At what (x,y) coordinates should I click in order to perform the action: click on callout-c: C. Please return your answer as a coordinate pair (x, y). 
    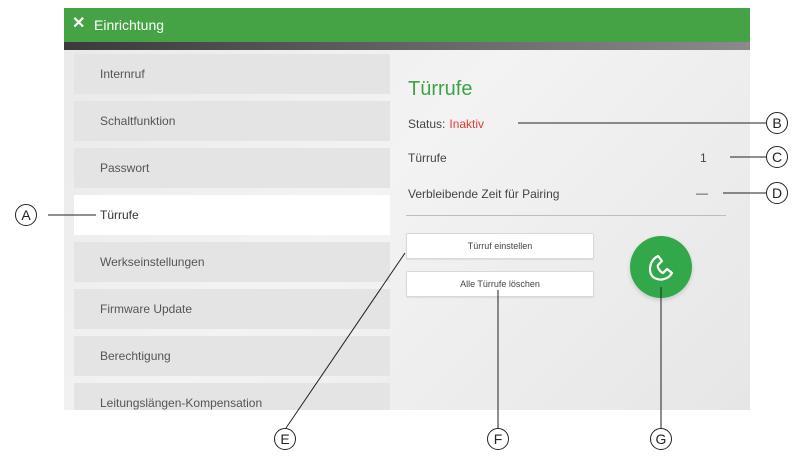
    Looking at the image, I should click on (777, 157).